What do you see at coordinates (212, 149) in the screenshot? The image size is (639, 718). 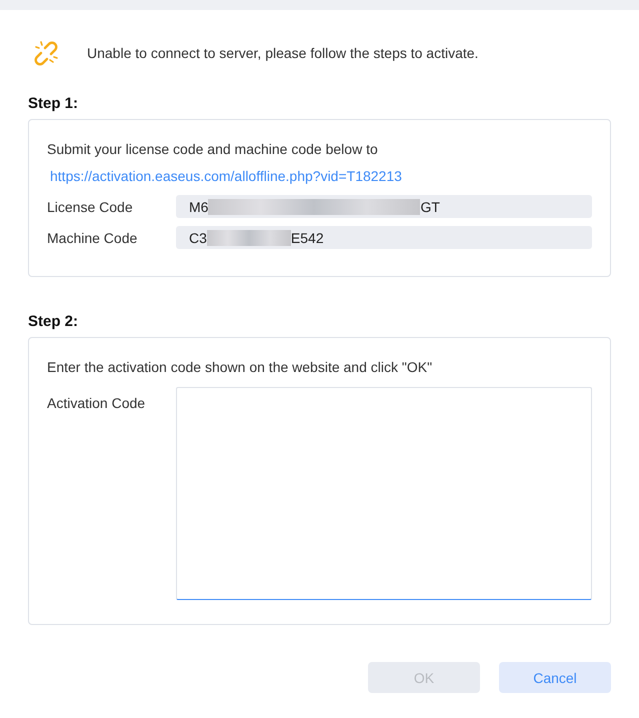 I see `instruction-text: Submit your license code and machine code below to` at bounding box center [212, 149].